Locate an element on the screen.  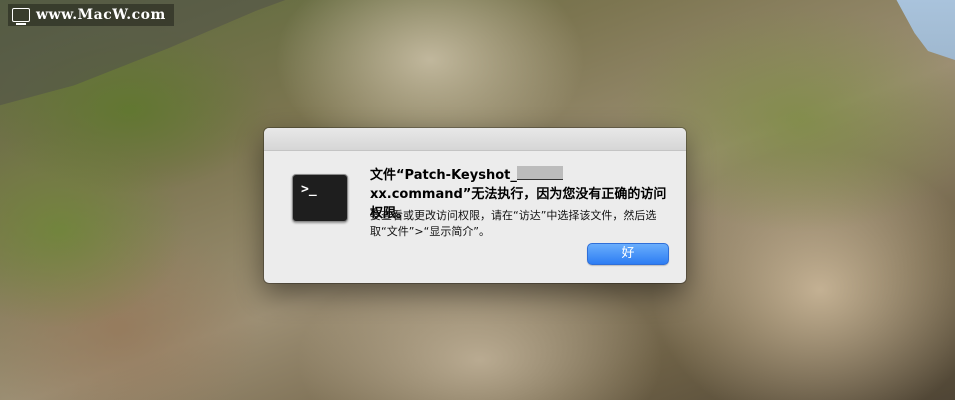
redacted-filename is located at coordinates (539, 173).